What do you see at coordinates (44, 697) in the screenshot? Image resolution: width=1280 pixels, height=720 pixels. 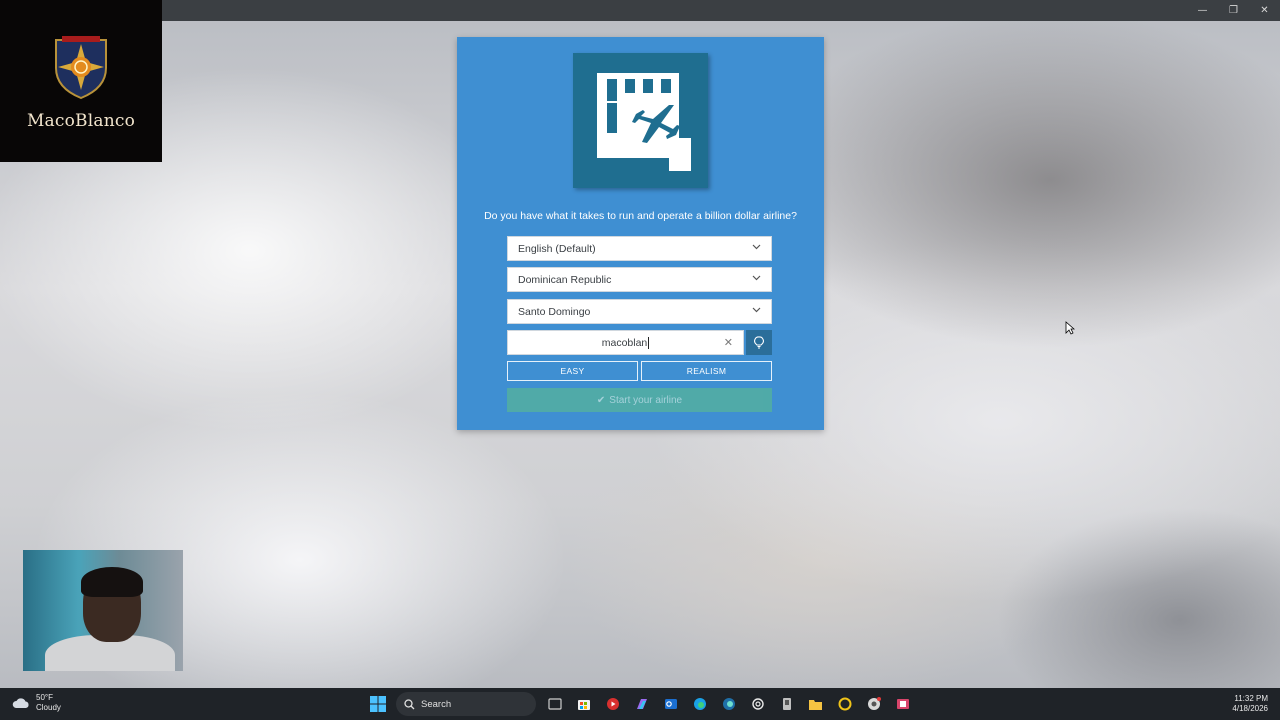 I see `weather-temp: 50°F` at bounding box center [44, 697].